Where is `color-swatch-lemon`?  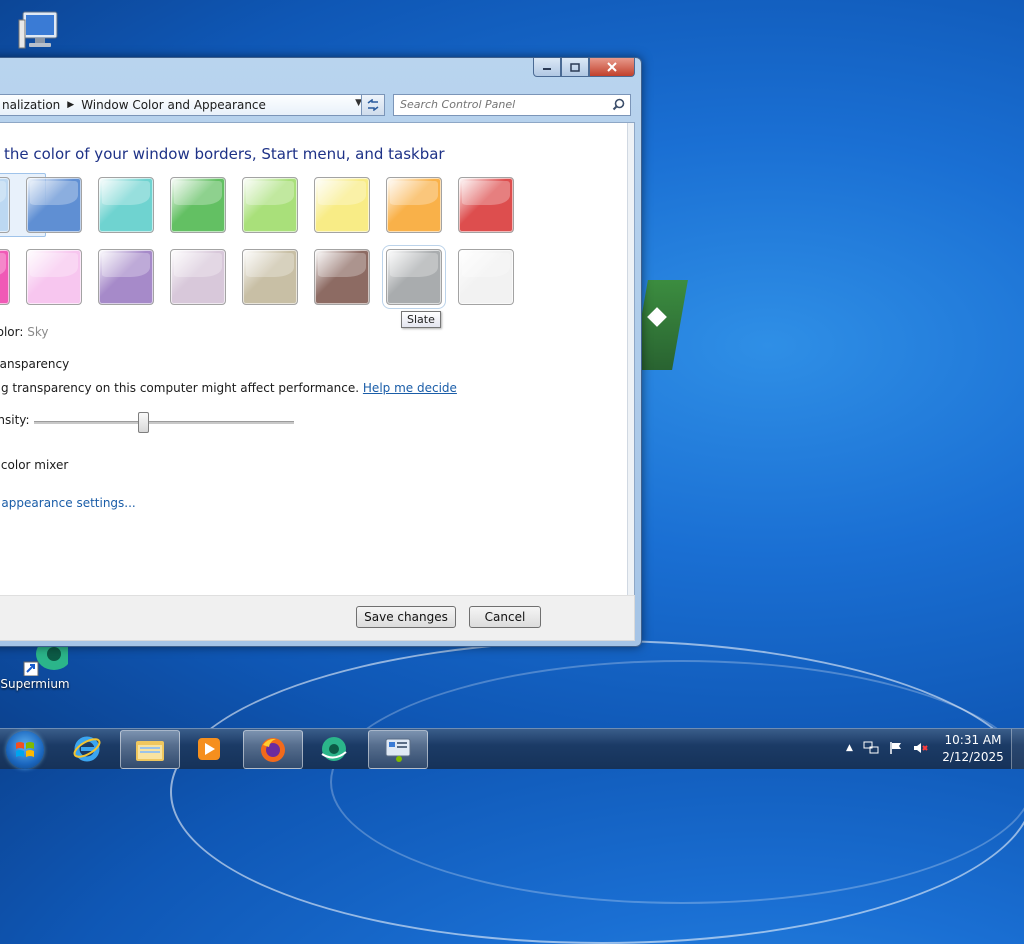
color-swatch-lemon is located at coordinates (342, 205).